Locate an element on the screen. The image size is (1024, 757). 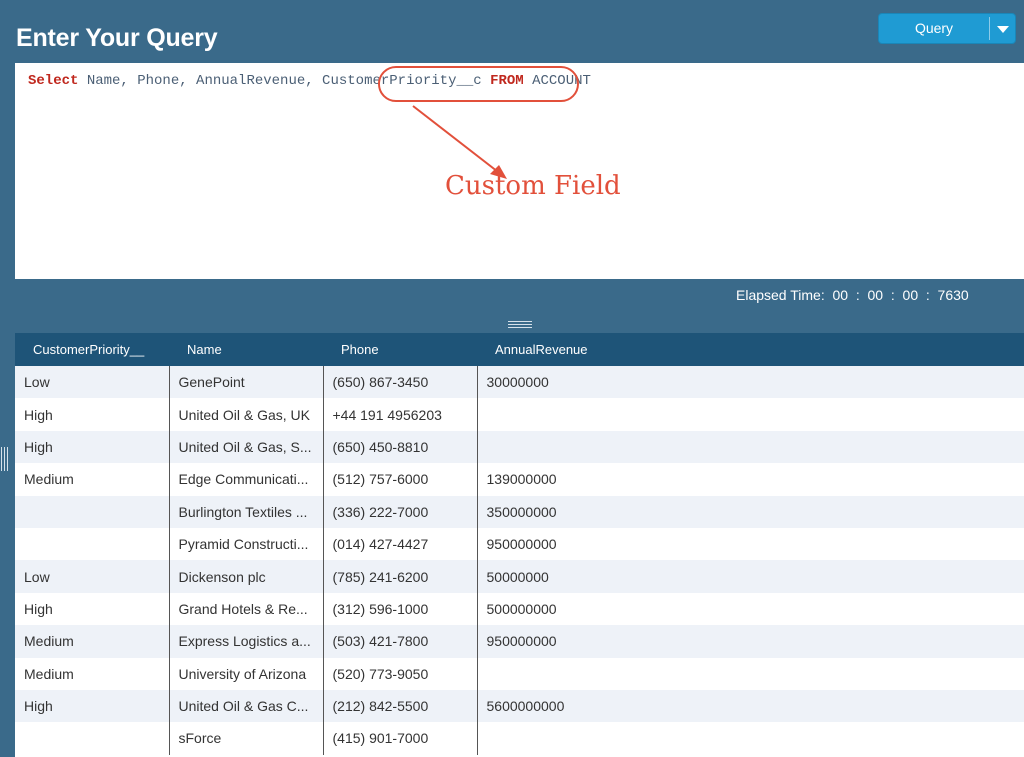
table-row: High United Oil & Gas, UK +44 191 4956203 is located at coordinates (519, 414).